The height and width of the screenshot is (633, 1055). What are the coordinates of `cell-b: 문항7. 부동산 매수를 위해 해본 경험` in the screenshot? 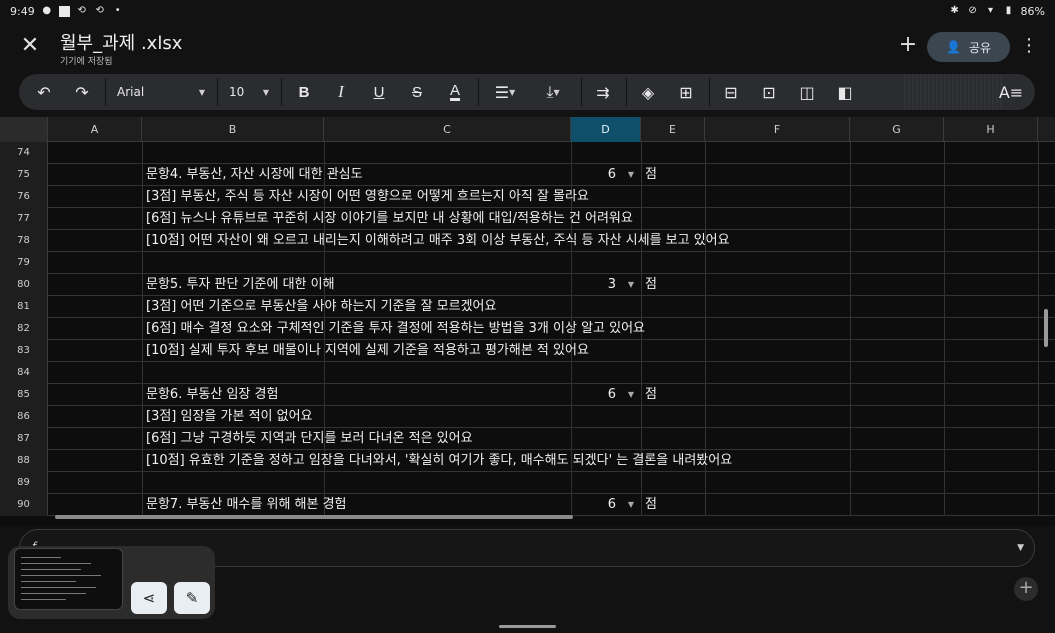 It's located at (246, 505).